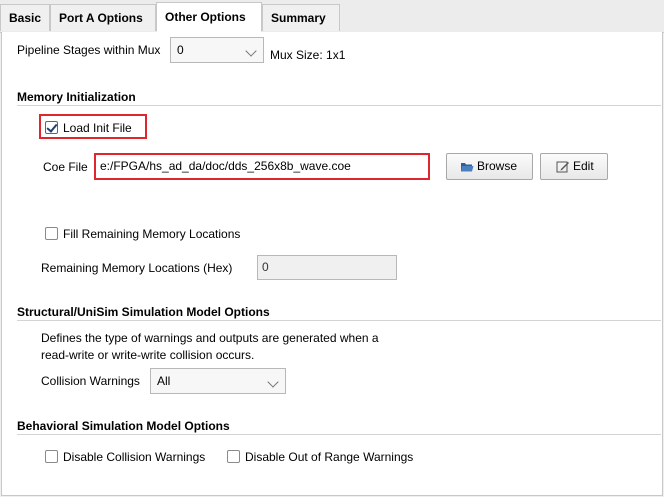  I want to click on tab-port-a-options: Port A Options, so click(103, 17).